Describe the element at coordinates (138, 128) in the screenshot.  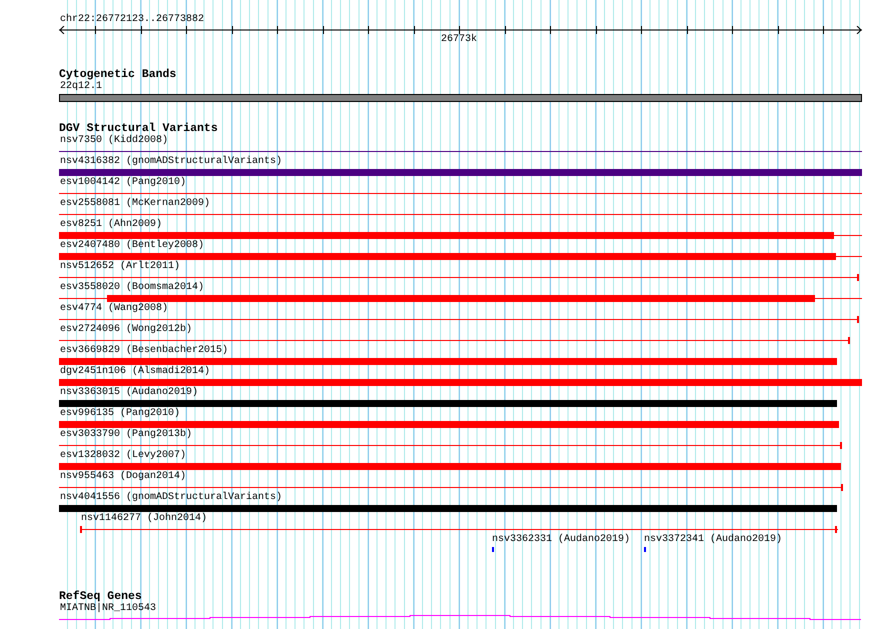
I see `track-title: DGV Structural Variants` at that location.